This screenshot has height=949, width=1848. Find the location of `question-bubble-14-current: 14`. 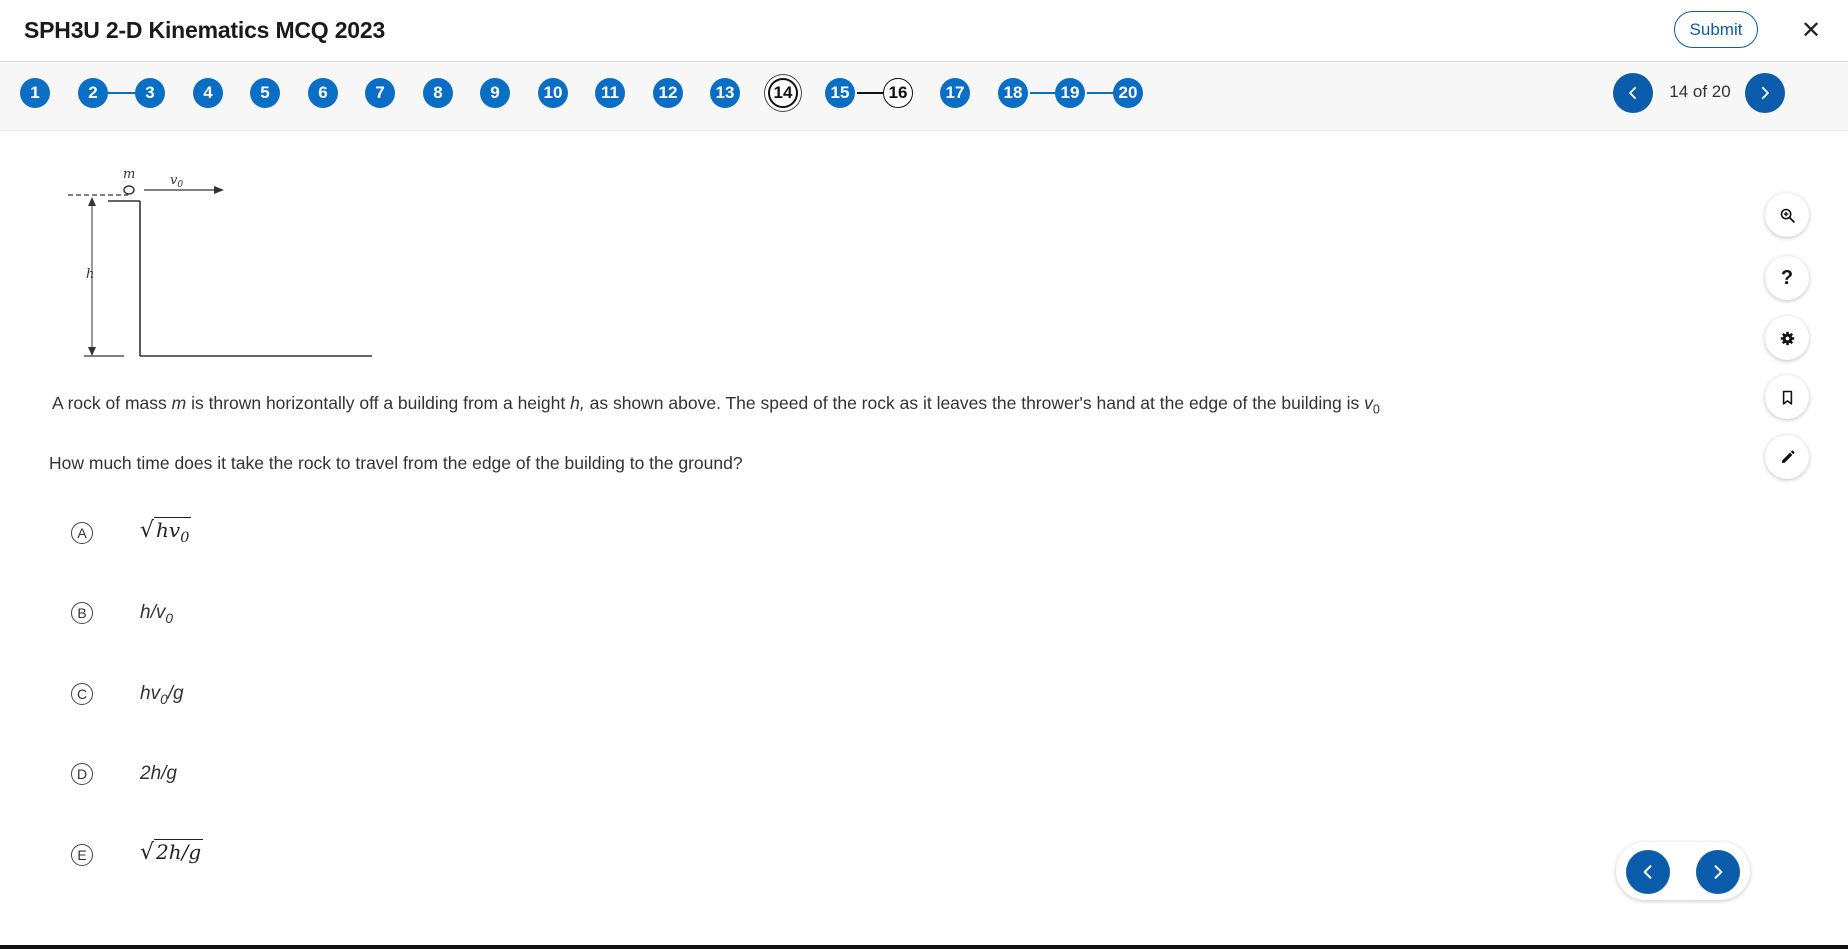

question-bubble-14-current: 14 is located at coordinates (783, 93).